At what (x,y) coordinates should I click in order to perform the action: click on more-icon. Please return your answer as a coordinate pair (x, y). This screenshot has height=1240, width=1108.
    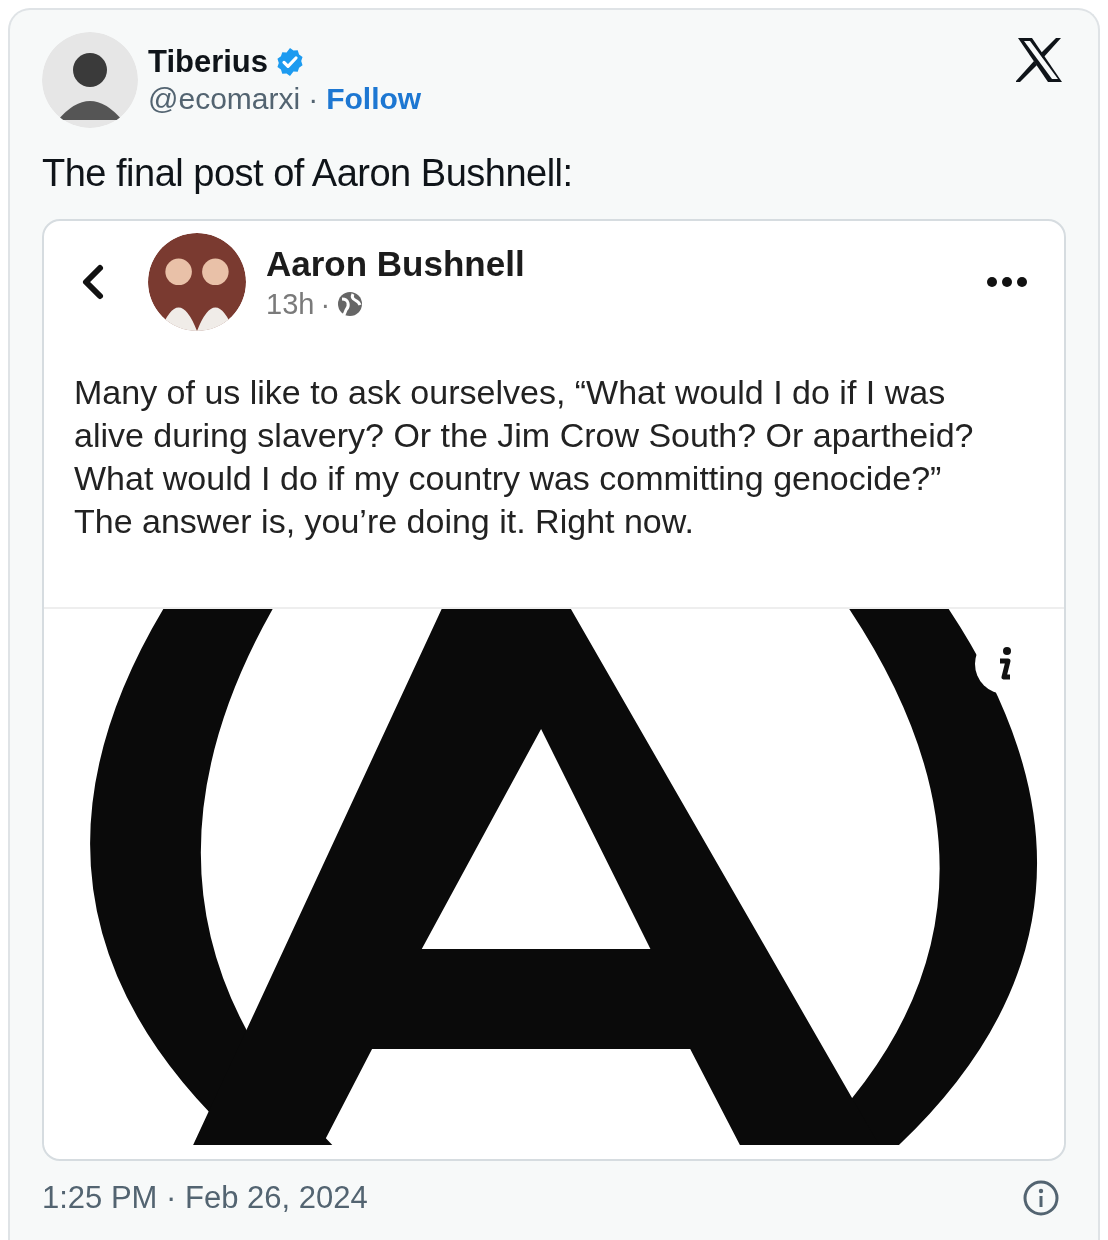
    Looking at the image, I should click on (1007, 282).